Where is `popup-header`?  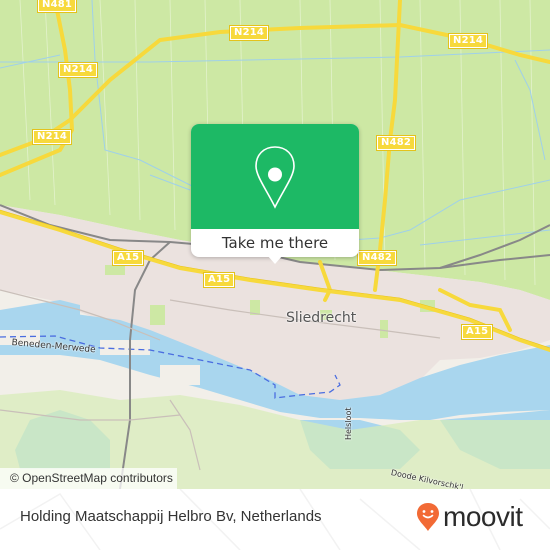
popup-header is located at coordinates (275, 176).